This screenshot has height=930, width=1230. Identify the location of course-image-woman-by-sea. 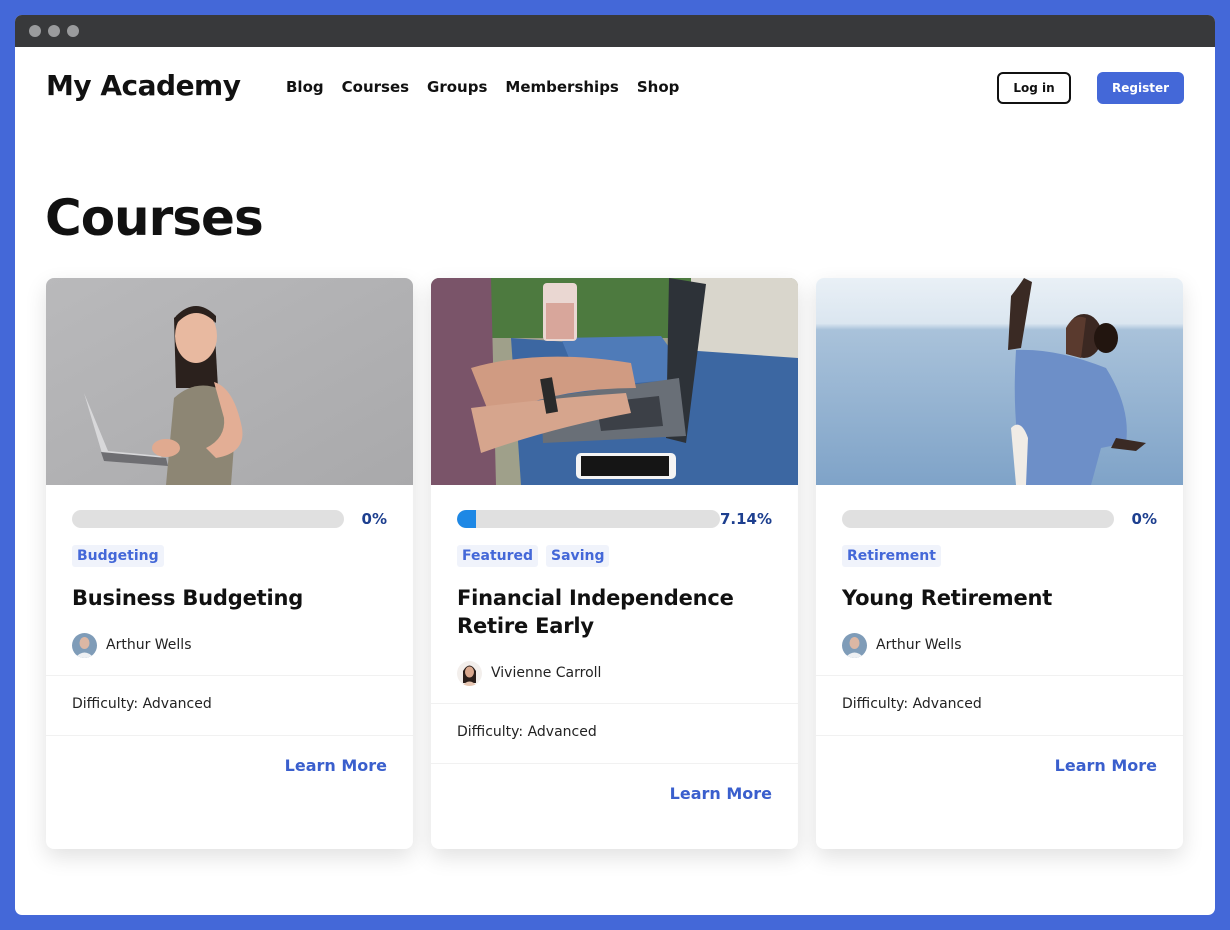
(999, 381).